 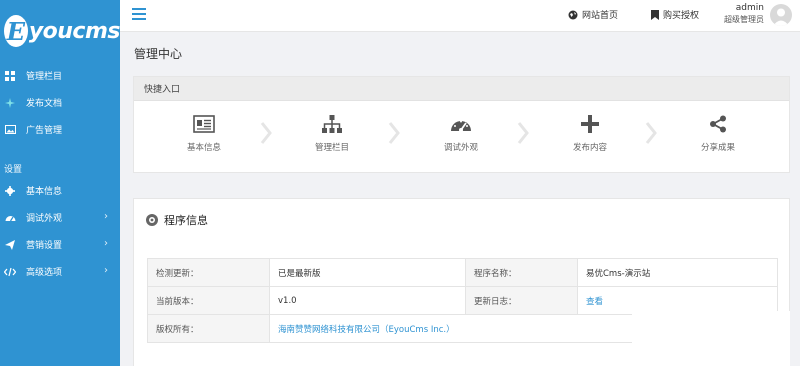 I want to click on sidebar-item-marketing: 营销设置 ›, so click(x=60, y=244).